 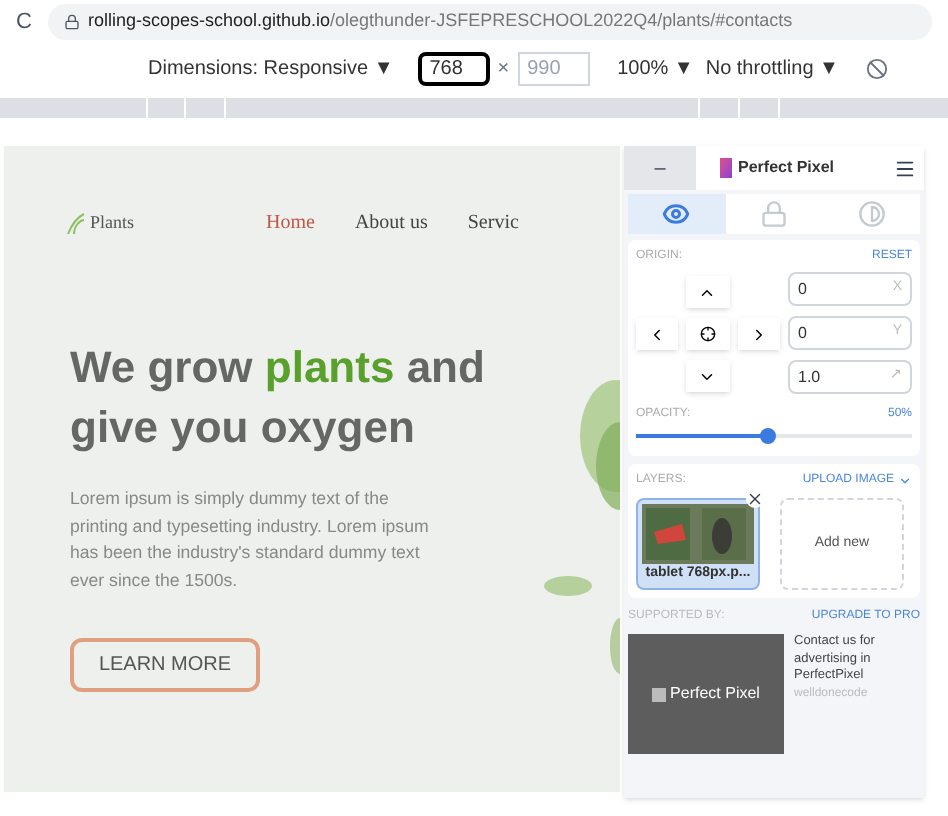 I want to click on learn-more-button: LEARN MORE, so click(x=165, y=665).